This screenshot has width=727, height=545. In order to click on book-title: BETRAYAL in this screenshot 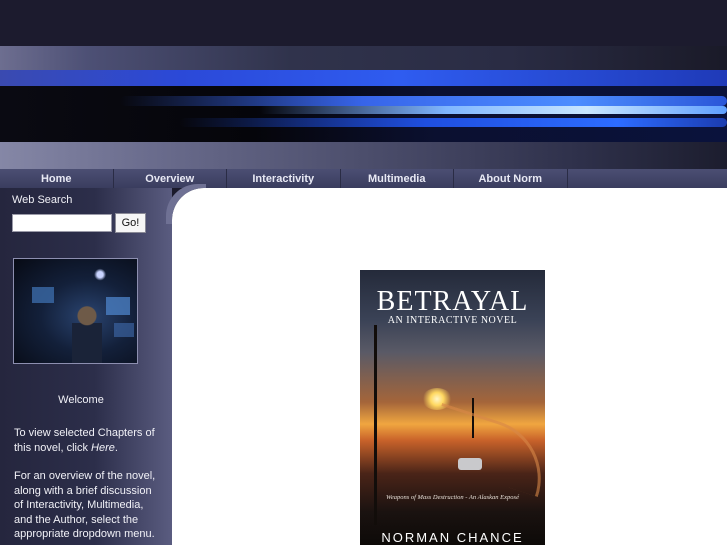, I will do `click(452, 301)`.